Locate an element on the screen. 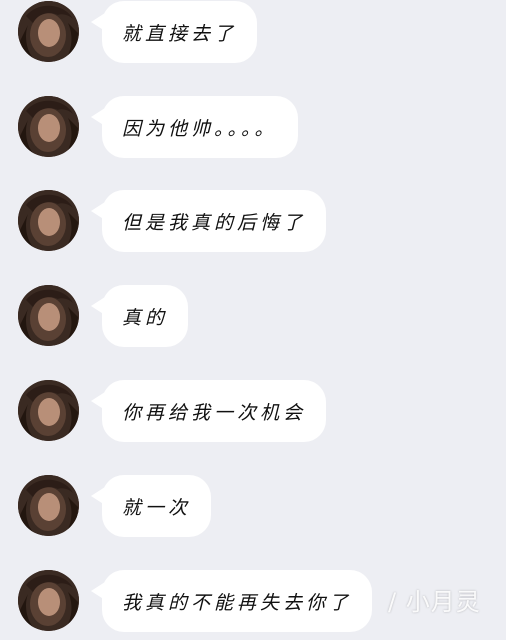 This screenshot has height=640, width=506. message-text: 真的 is located at coordinates (145, 317).